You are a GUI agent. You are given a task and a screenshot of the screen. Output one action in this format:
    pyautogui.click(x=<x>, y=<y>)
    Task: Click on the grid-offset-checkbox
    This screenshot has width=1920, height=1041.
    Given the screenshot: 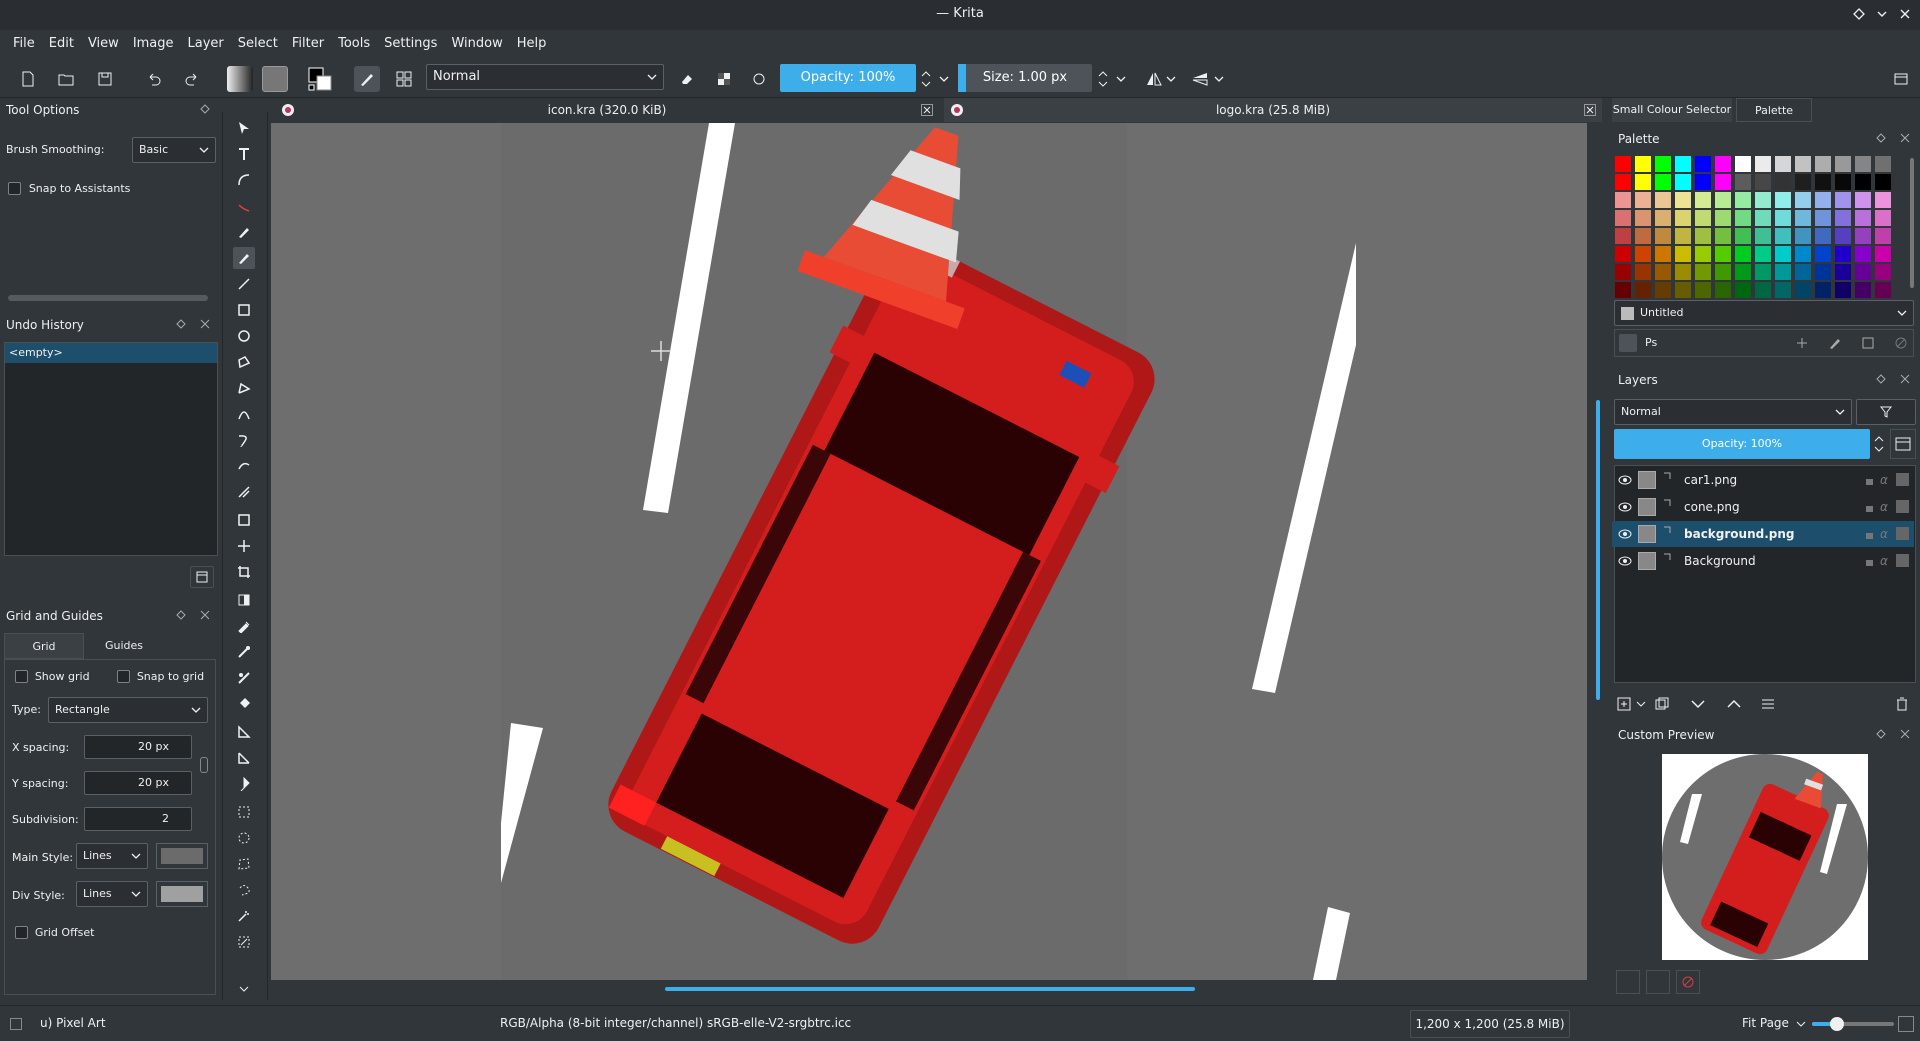 What is the action you would take?
    pyautogui.click(x=21, y=932)
    